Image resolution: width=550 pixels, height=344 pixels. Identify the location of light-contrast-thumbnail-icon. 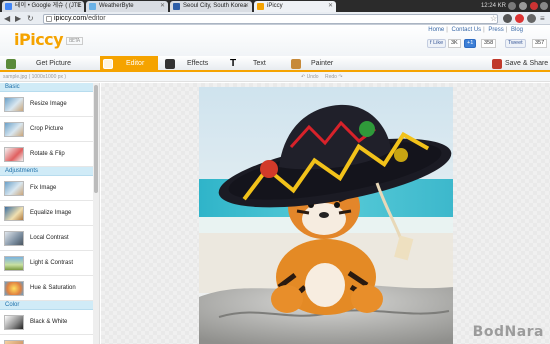
(14, 263).